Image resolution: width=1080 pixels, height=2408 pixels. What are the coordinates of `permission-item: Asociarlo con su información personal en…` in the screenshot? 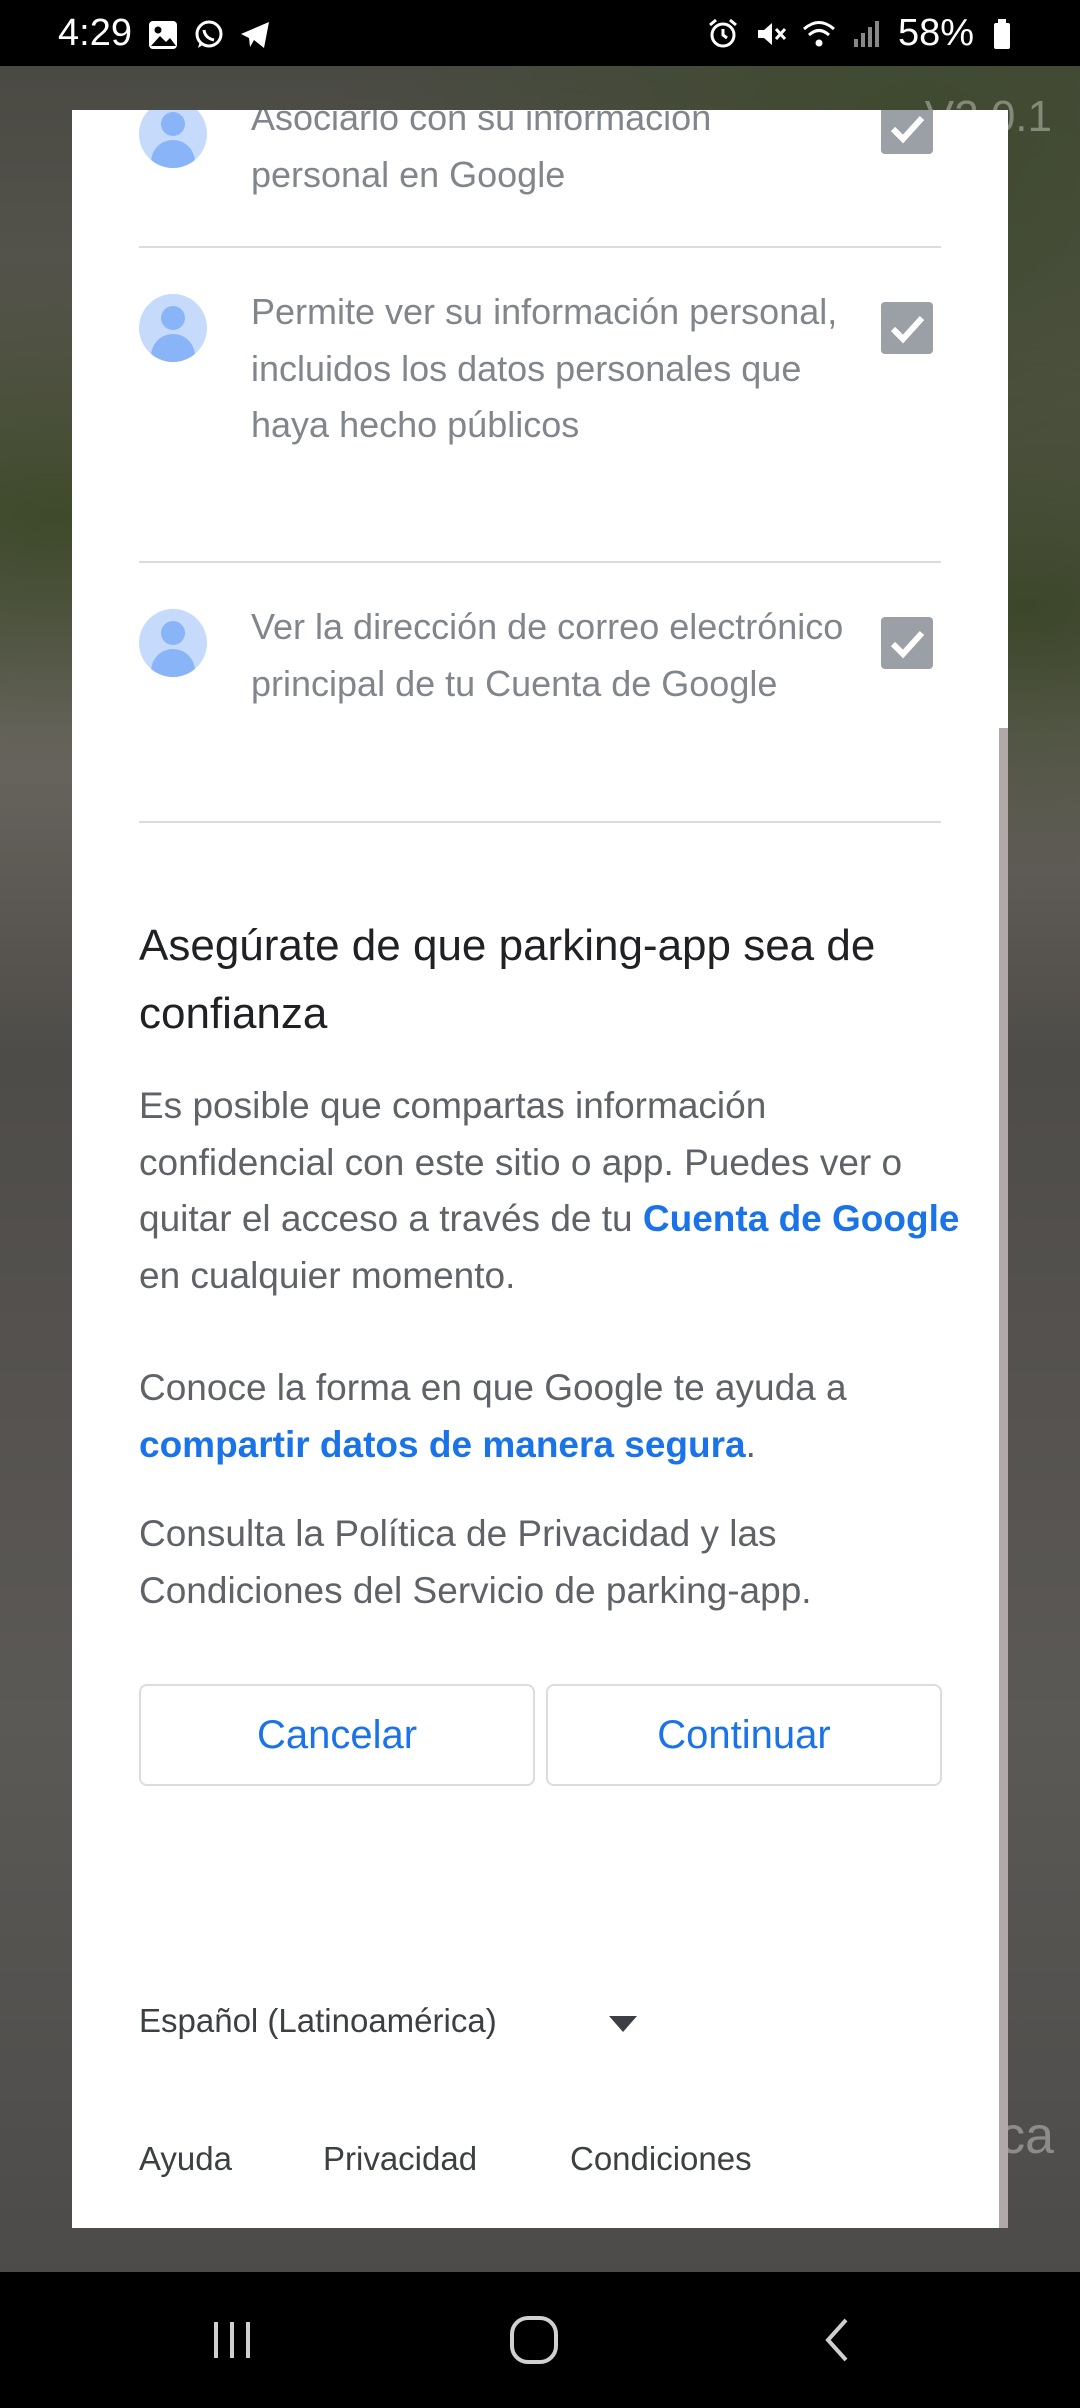 It's located at (540, 179).